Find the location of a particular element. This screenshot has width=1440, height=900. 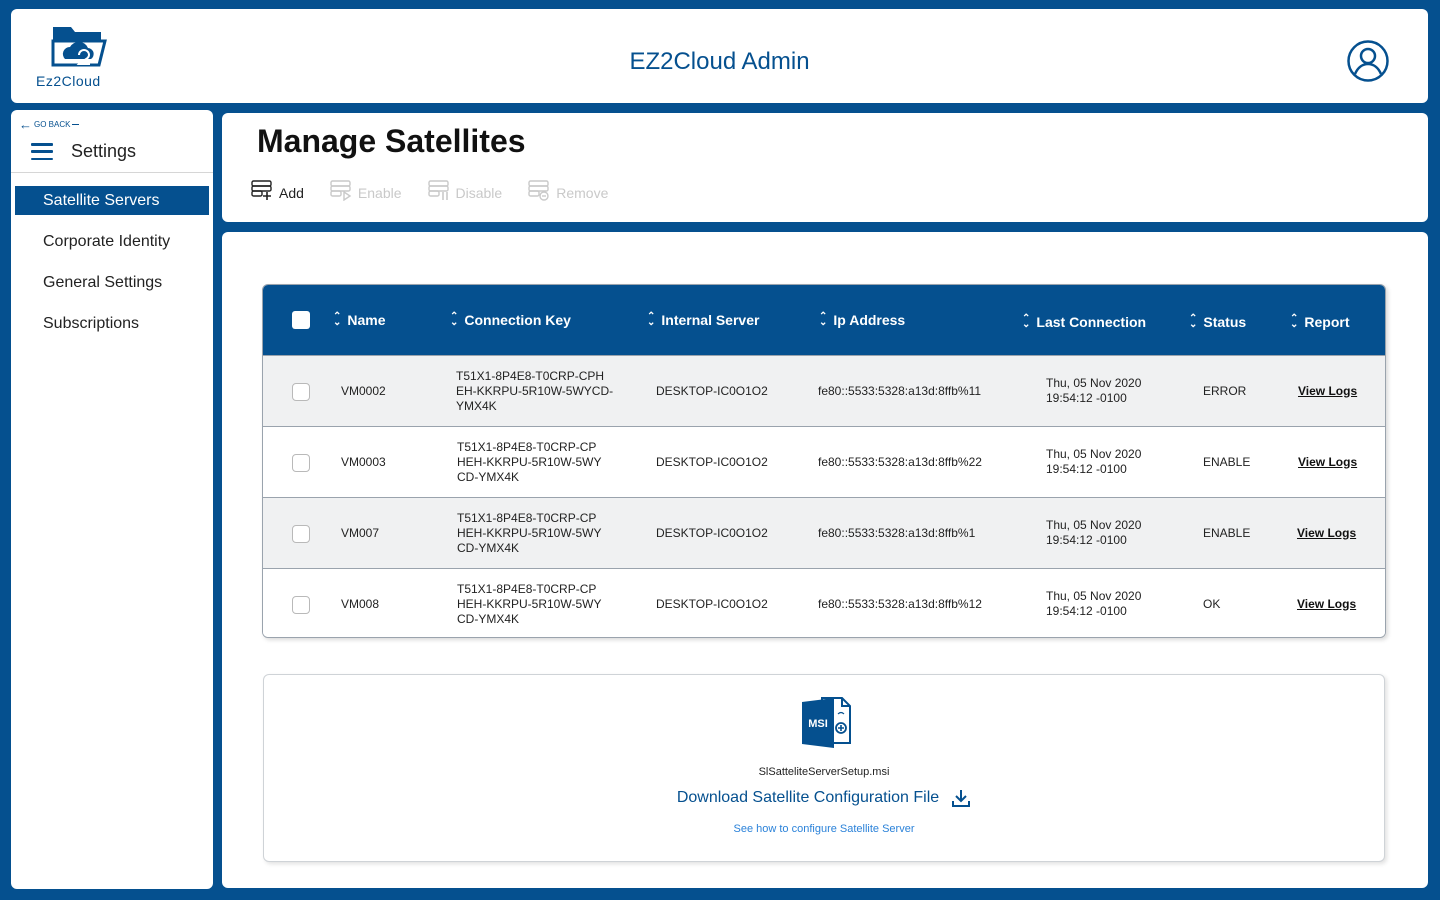

settings-header: Settings is located at coordinates (83, 151).